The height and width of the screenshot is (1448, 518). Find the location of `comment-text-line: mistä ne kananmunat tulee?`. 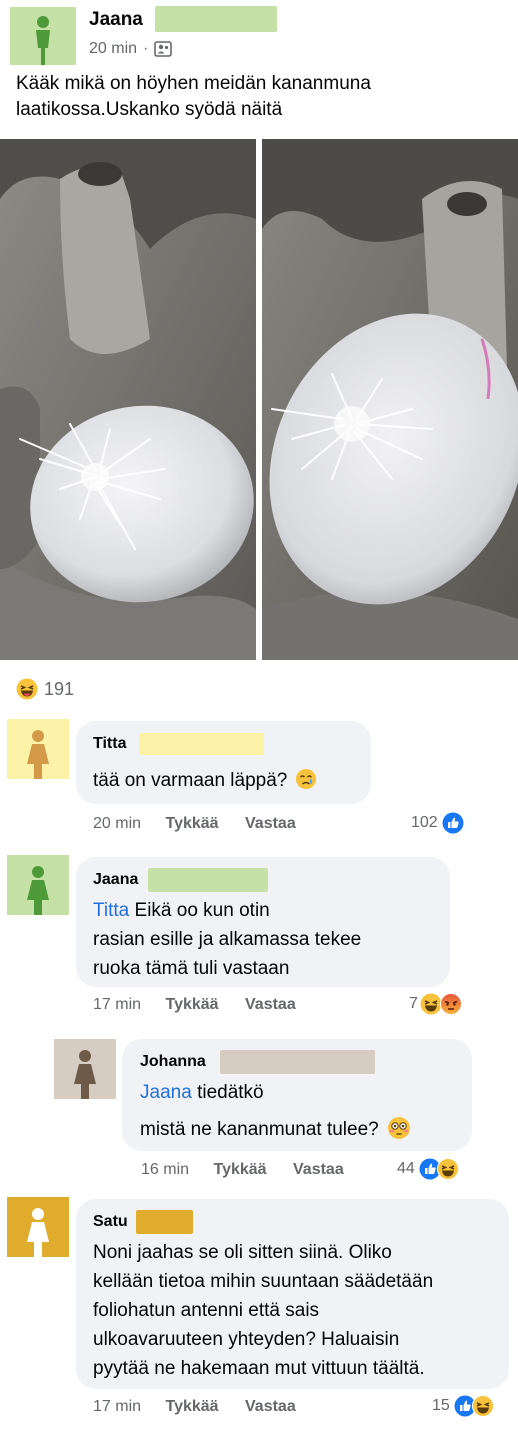

comment-text-line: mistä ne kananmunat tulee? is located at coordinates (259, 1129).